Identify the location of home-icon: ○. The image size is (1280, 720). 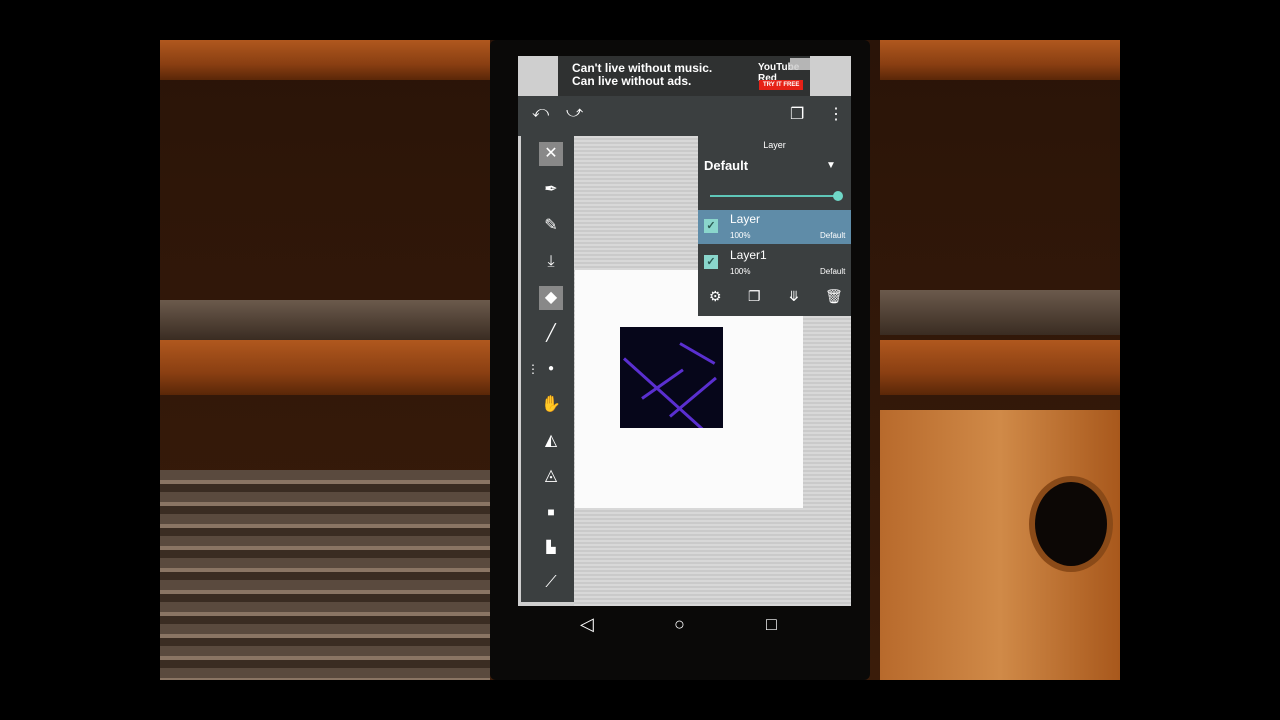
(679, 624).